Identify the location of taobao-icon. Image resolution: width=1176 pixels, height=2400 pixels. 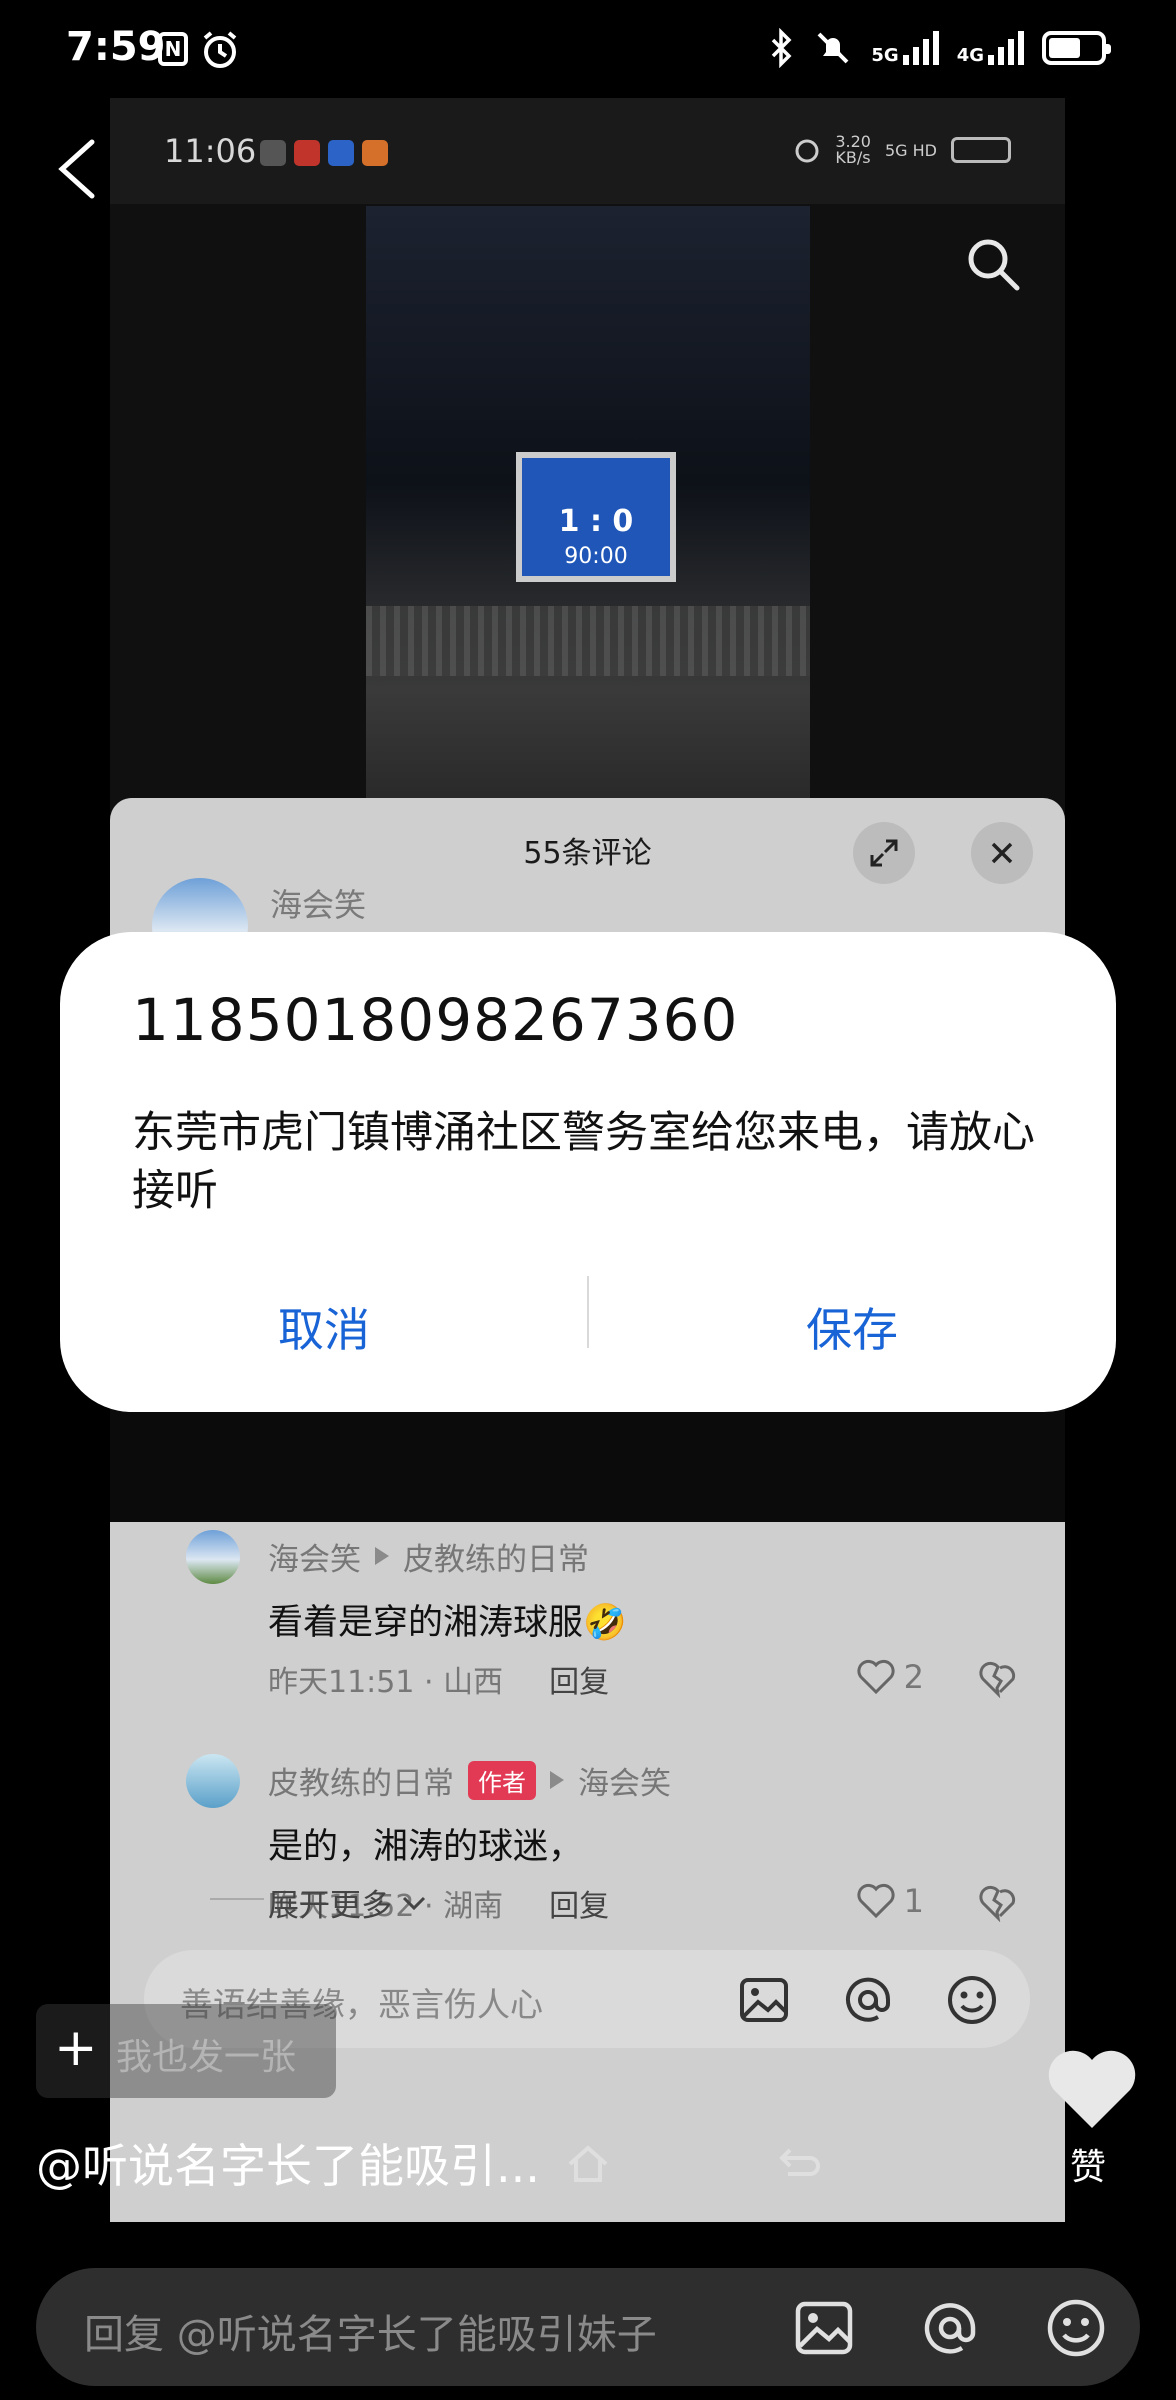
(375, 153).